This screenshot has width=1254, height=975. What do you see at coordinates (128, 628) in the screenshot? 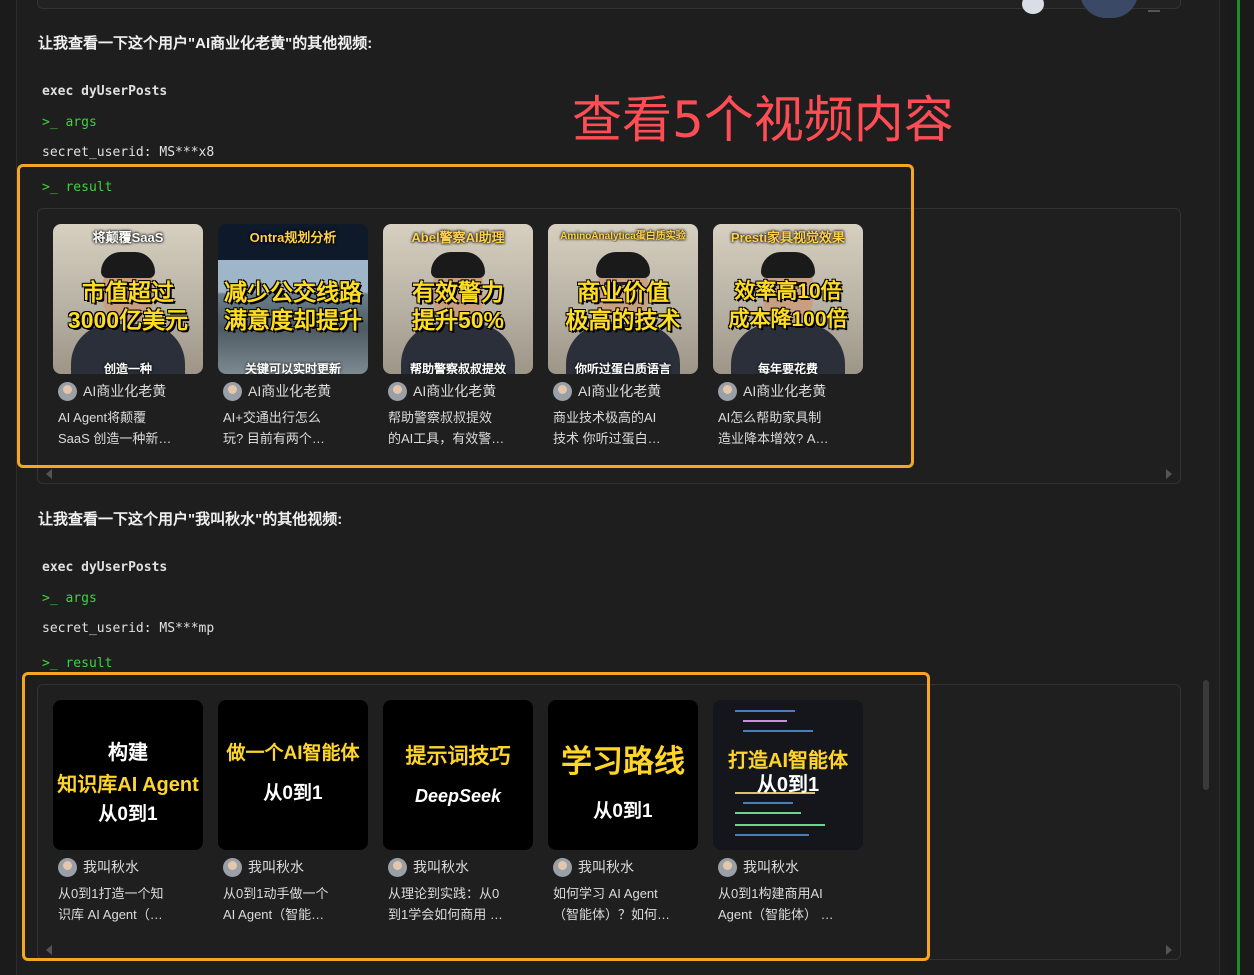
I see `args-param: secret_userid: MS***mp` at bounding box center [128, 628].